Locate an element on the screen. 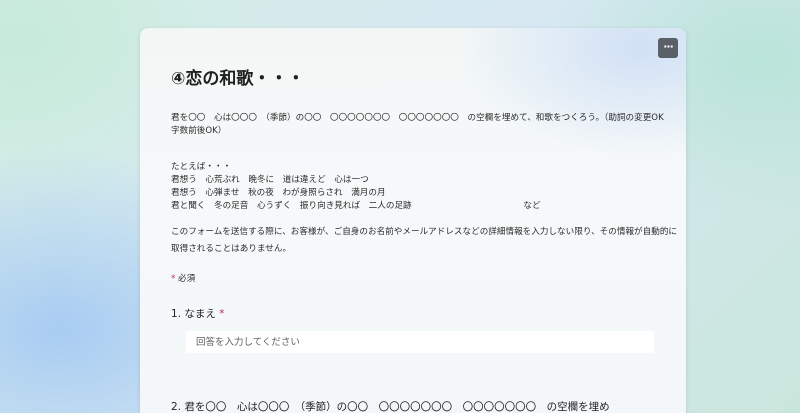 The image size is (800, 413). ellipsis-icon: ··· is located at coordinates (668, 46).